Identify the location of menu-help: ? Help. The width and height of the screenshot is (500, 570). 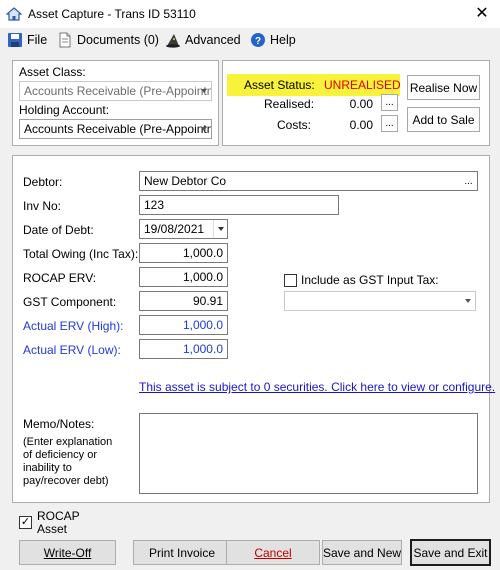
(273, 40).